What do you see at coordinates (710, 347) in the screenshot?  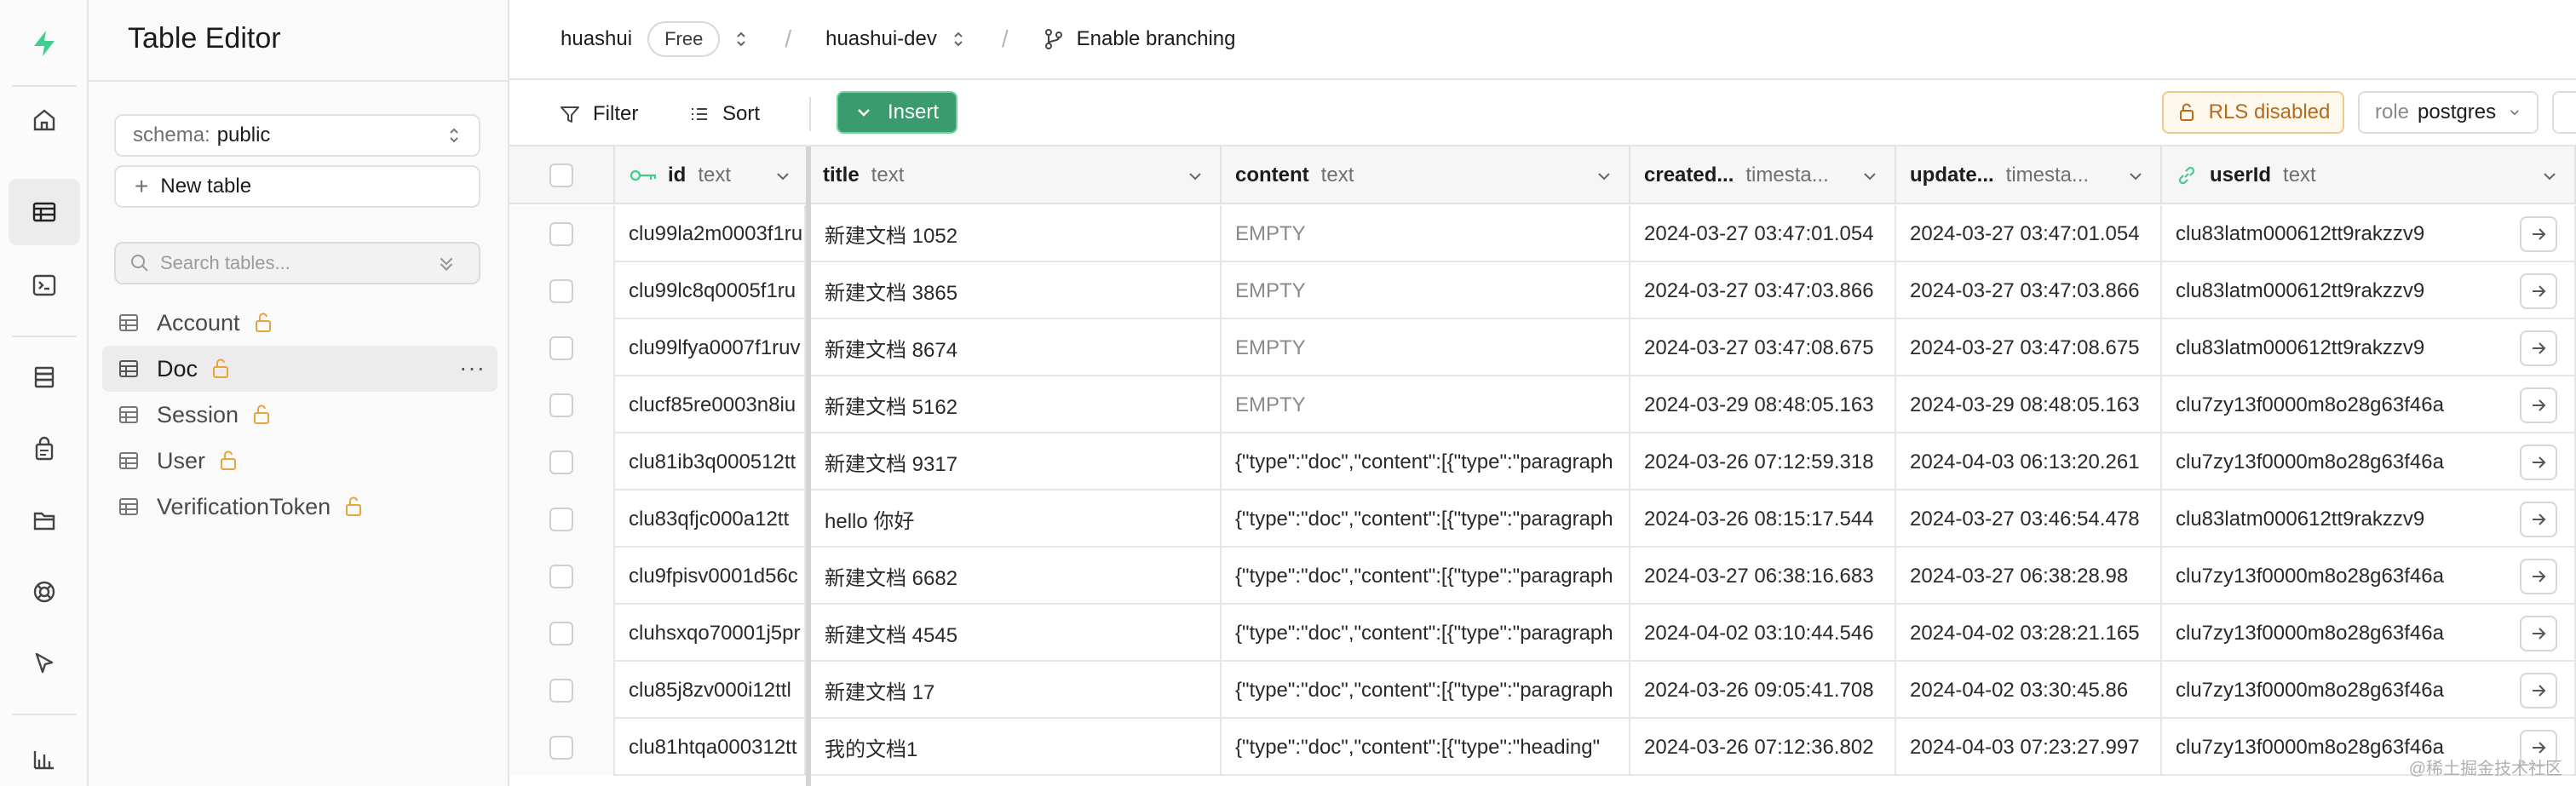 I see `cell-id: clu99lfya0007f1ruv` at bounding box center [710, 347].